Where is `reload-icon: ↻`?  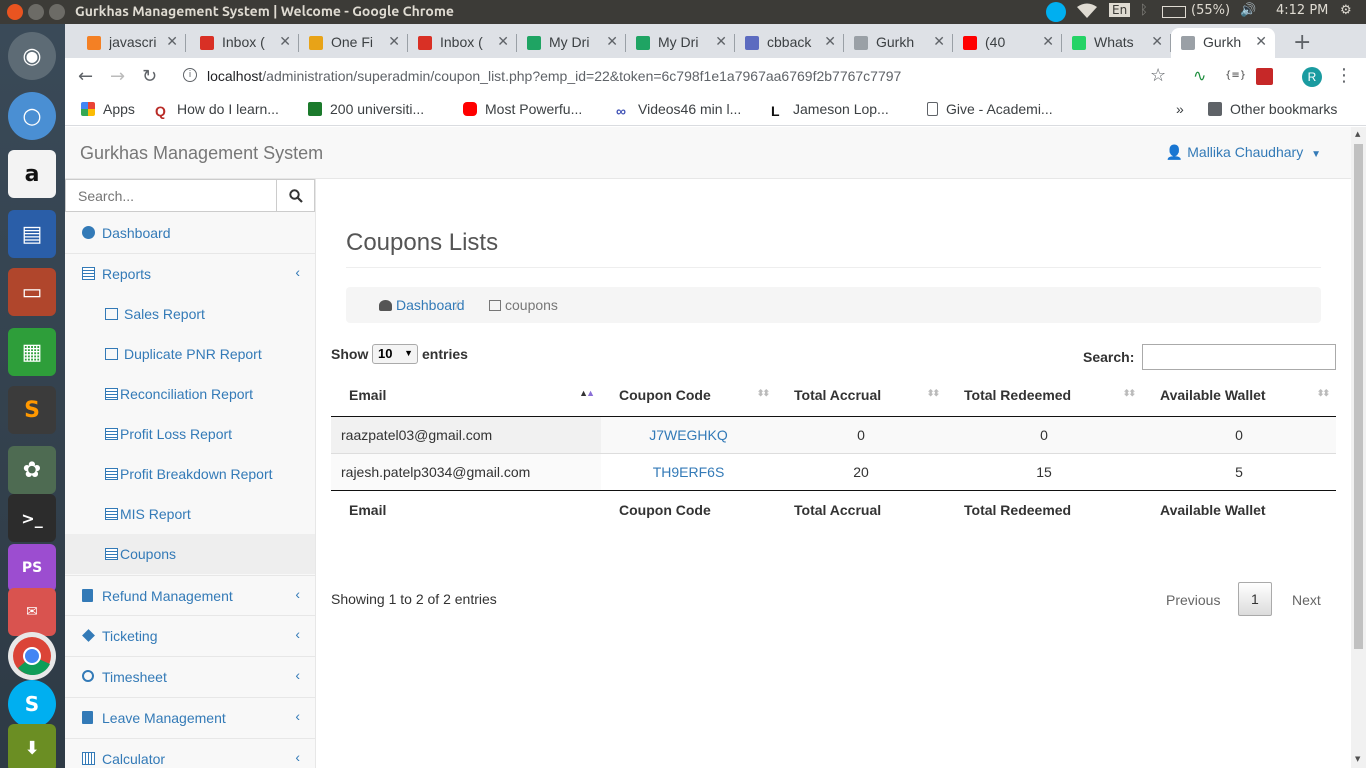 reload-icon: ↻ is located at coordinates (149, 76).